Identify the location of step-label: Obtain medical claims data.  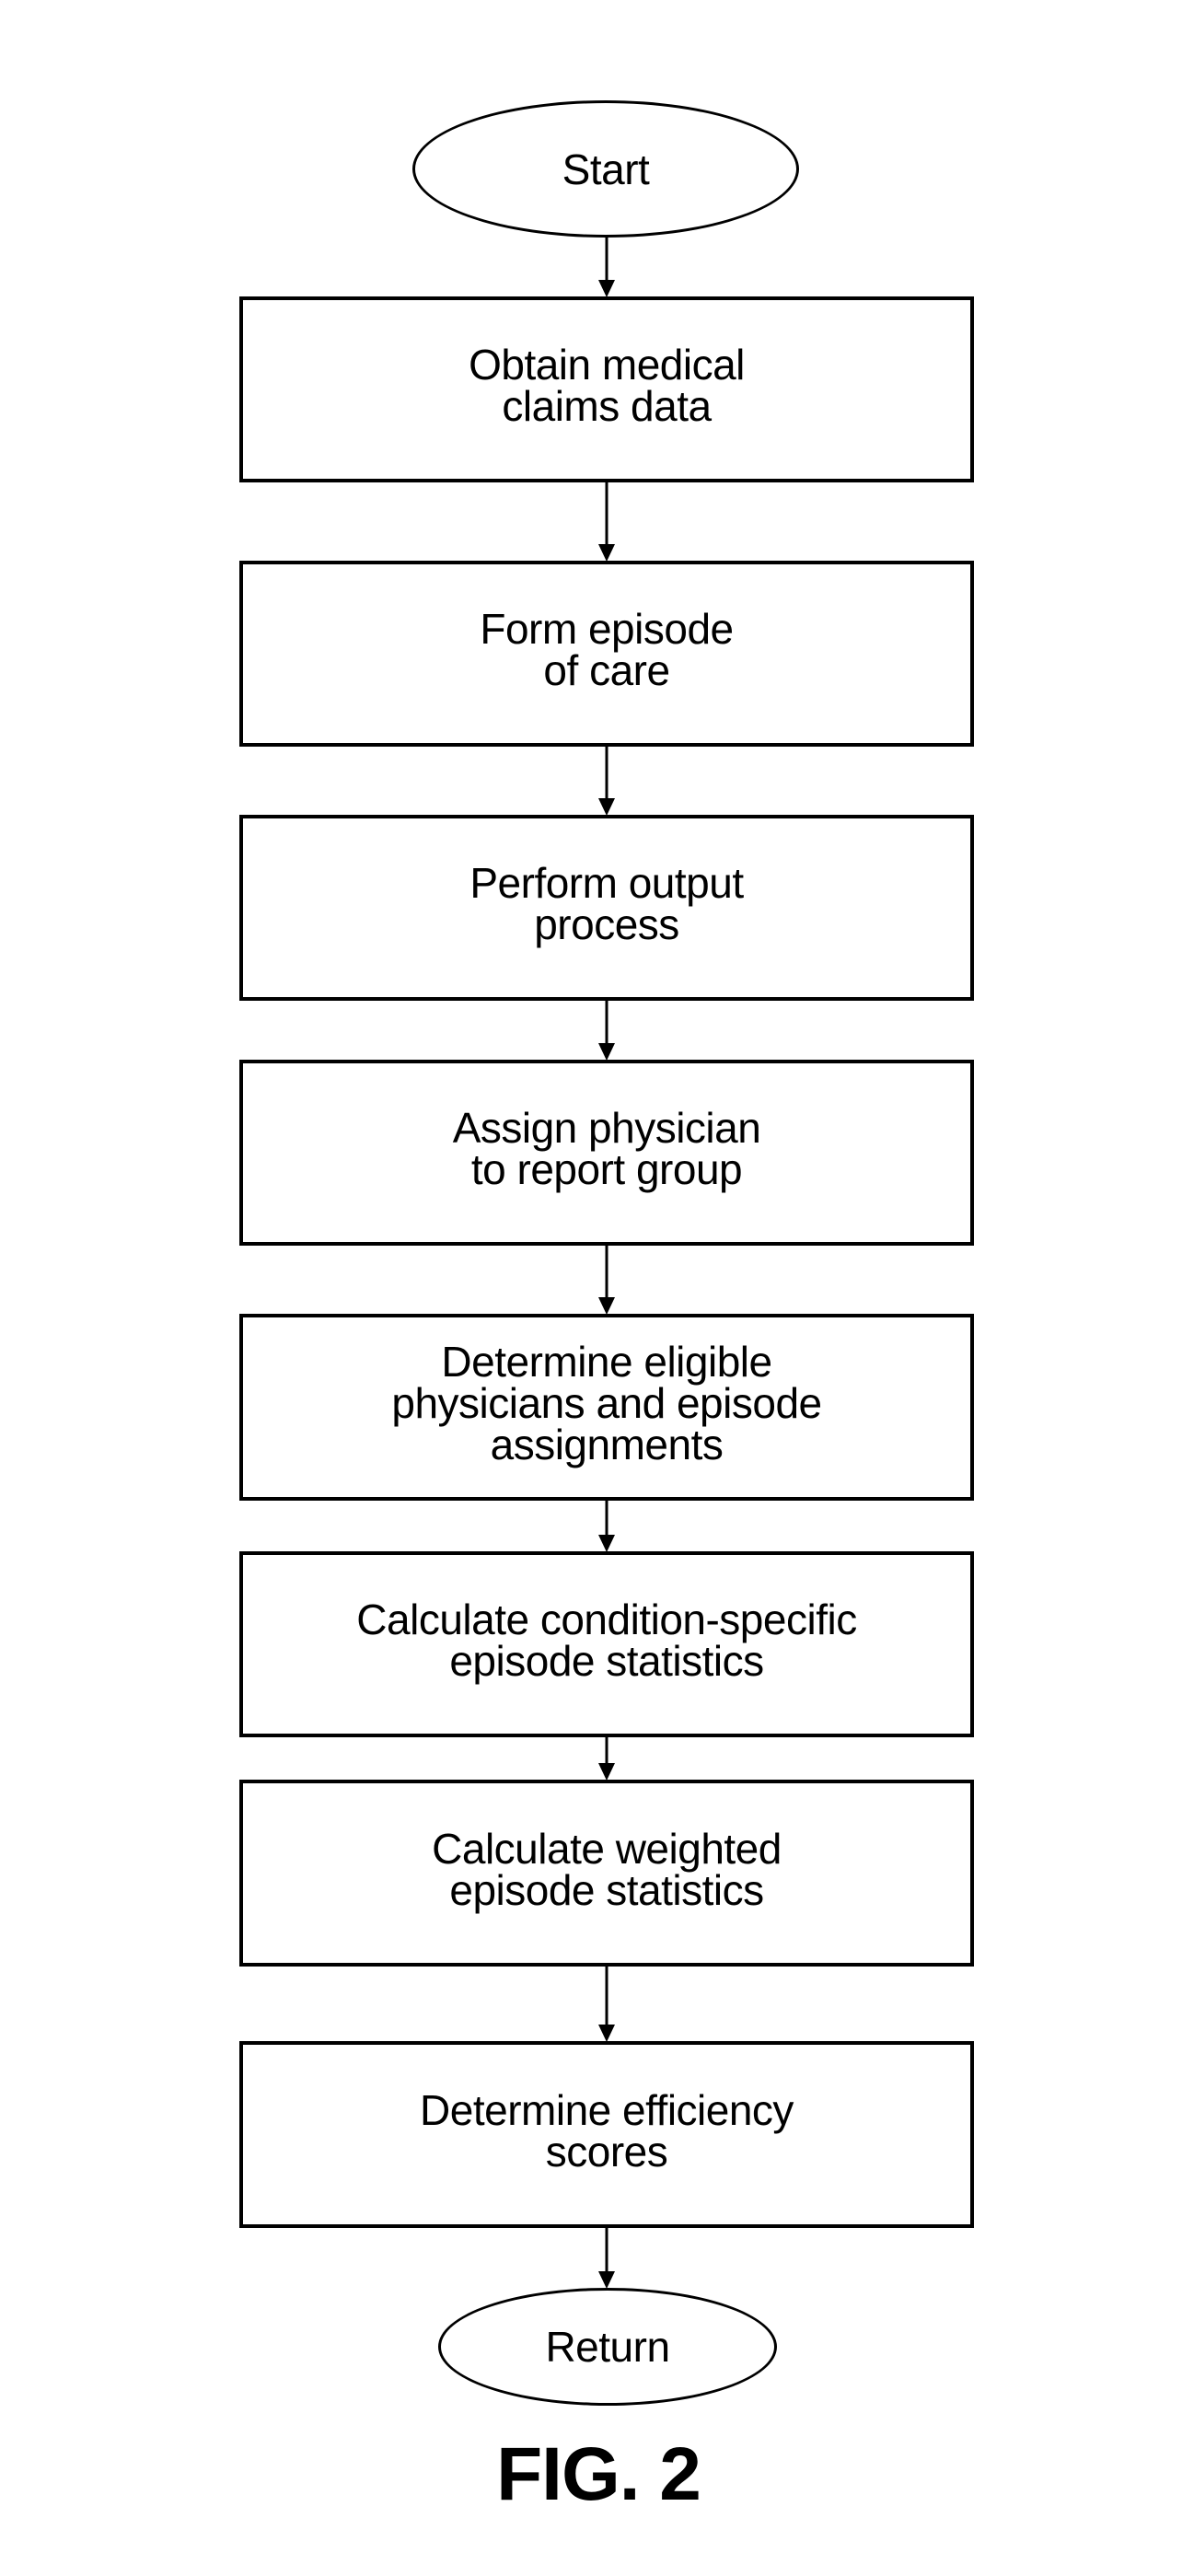
(607, 385).